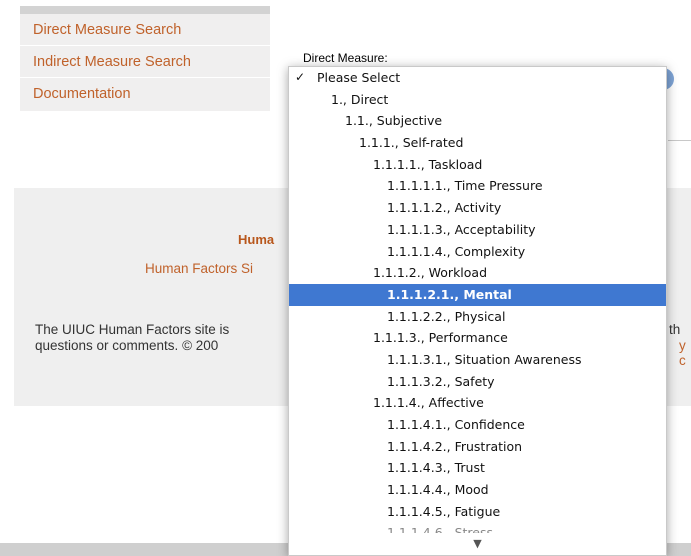 This screenshot has height=556, width=691. I want to click on nav-item-indirect-measure-search: Indirect Measure Search, so click(145, 62).